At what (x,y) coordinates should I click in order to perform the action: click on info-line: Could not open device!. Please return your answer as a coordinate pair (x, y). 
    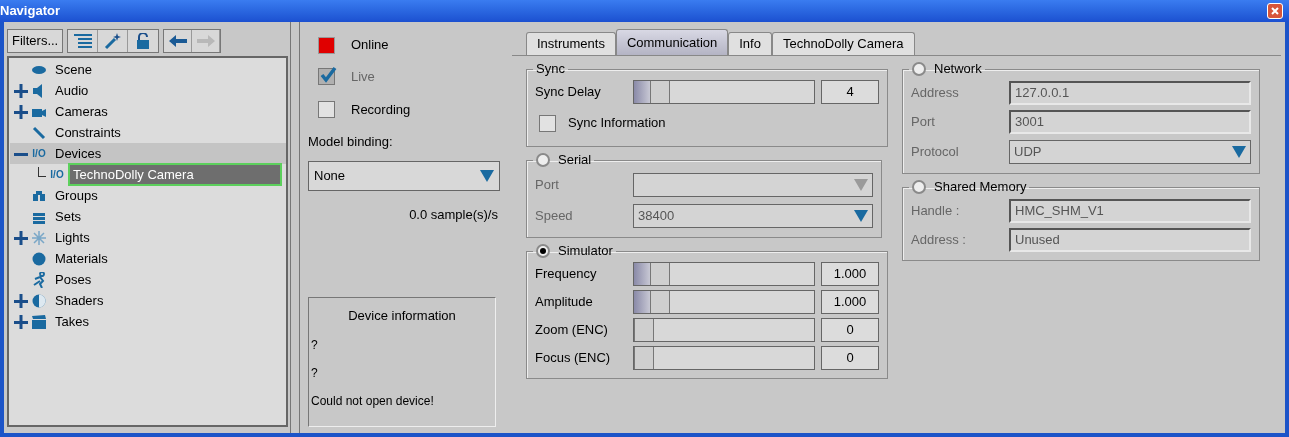
    Looking at the image, I should click on (373, 401).